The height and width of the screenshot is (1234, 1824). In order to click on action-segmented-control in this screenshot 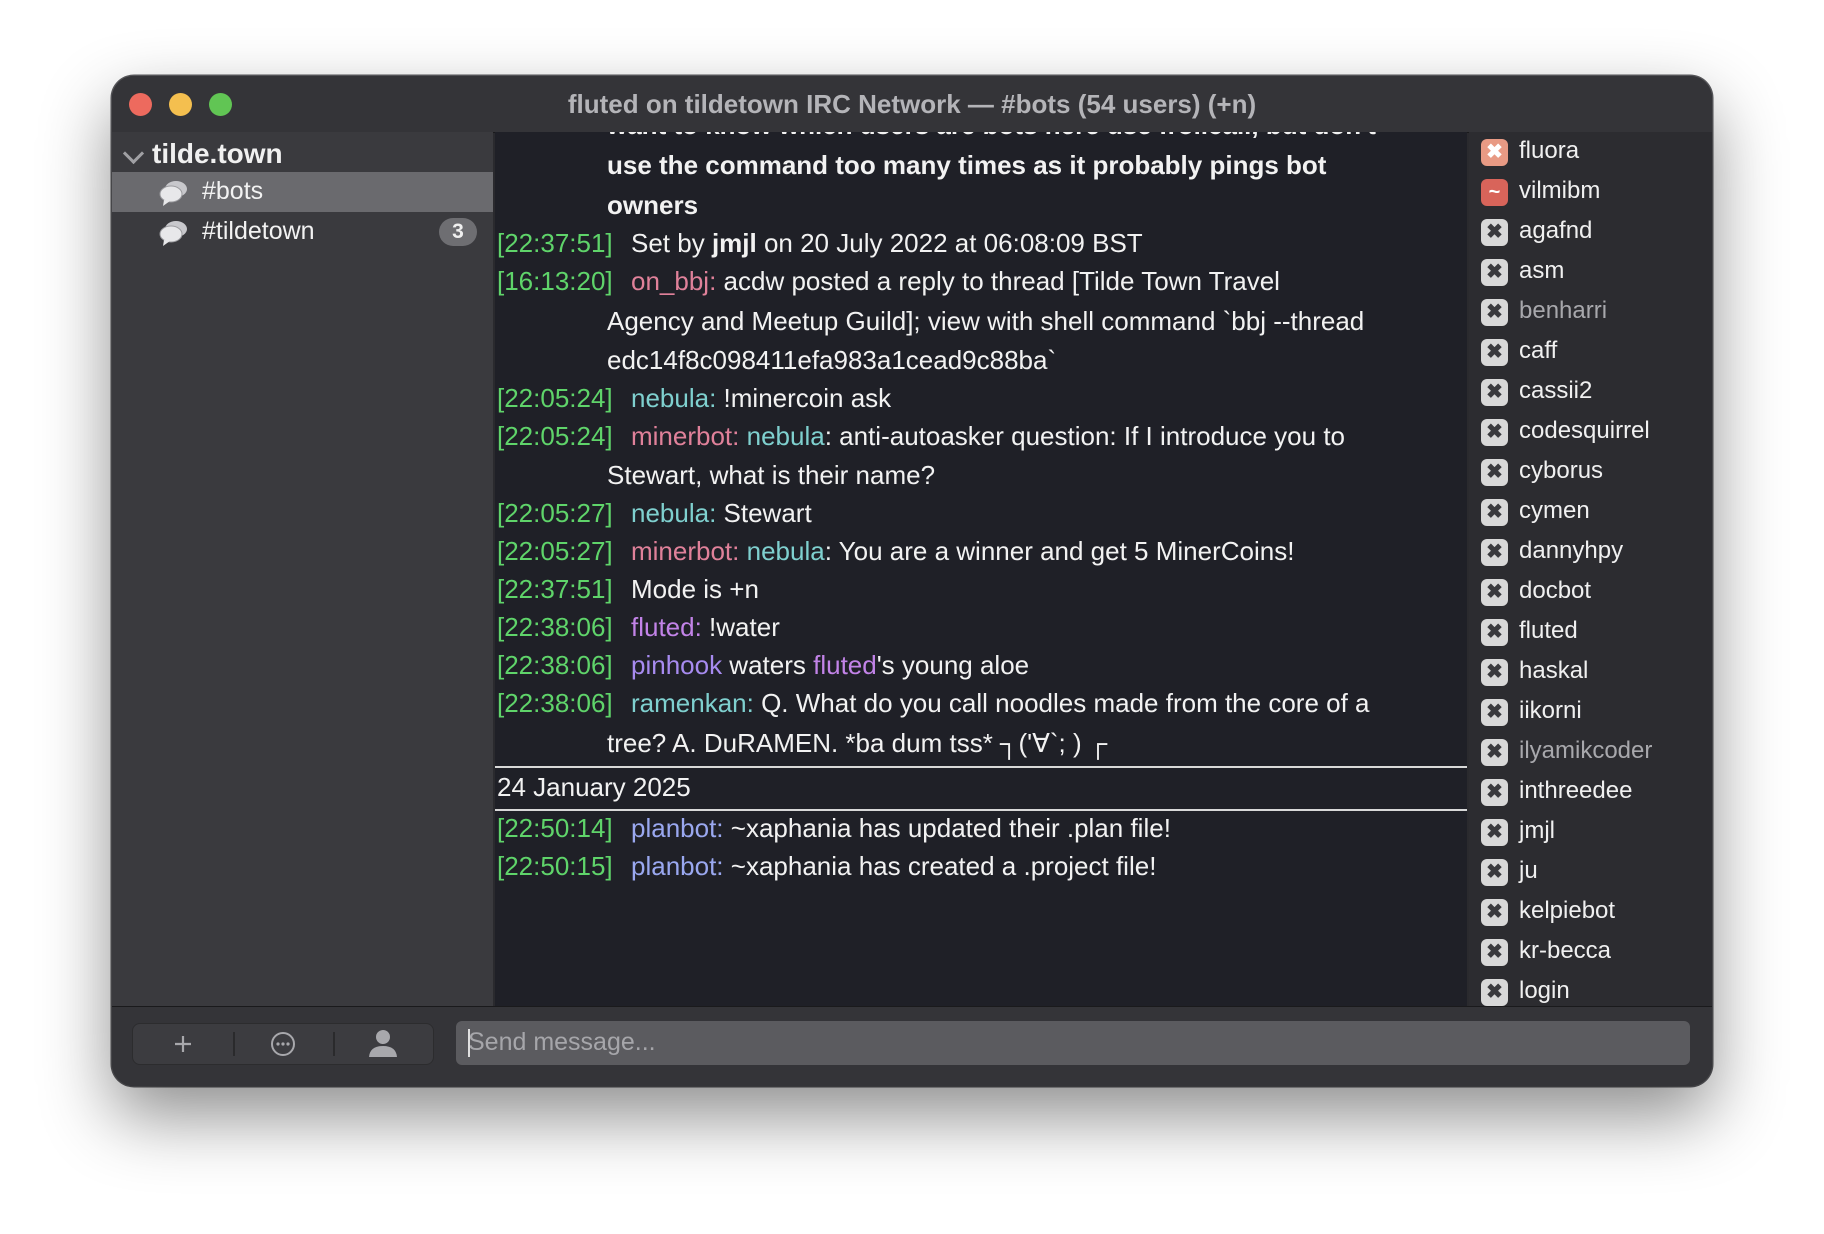, I will do `click(283, 1044)`.